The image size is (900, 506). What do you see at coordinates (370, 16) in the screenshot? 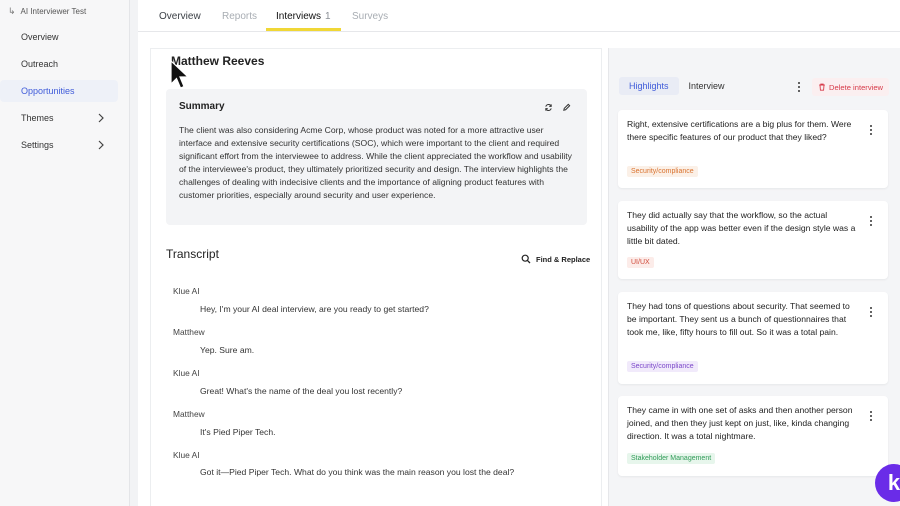
I see `tab-surveys: Surveys` at bounding box center [370, 16].